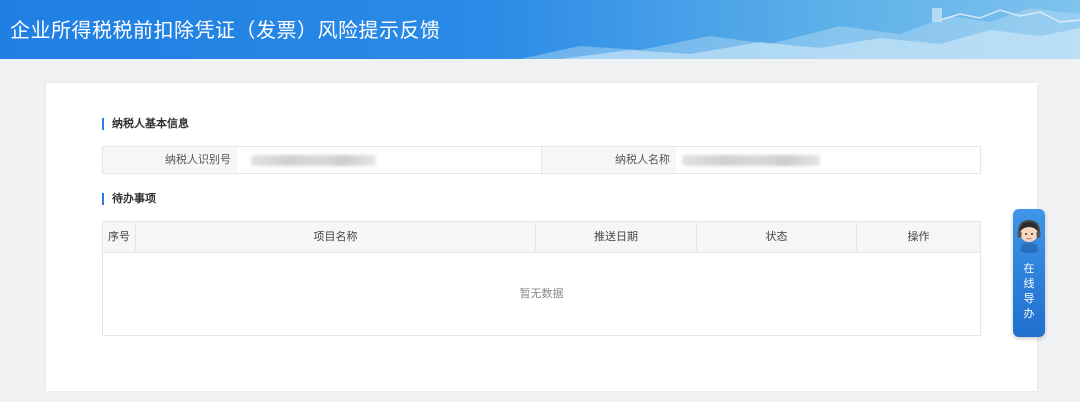 Image resolution: width=1080 pixels, height=402 pixels. What do you see at coordinates (609, 160) in the screenshot?
I see `taxpayer-name-label: 纳税人名称` at bounding box center [609, 160].